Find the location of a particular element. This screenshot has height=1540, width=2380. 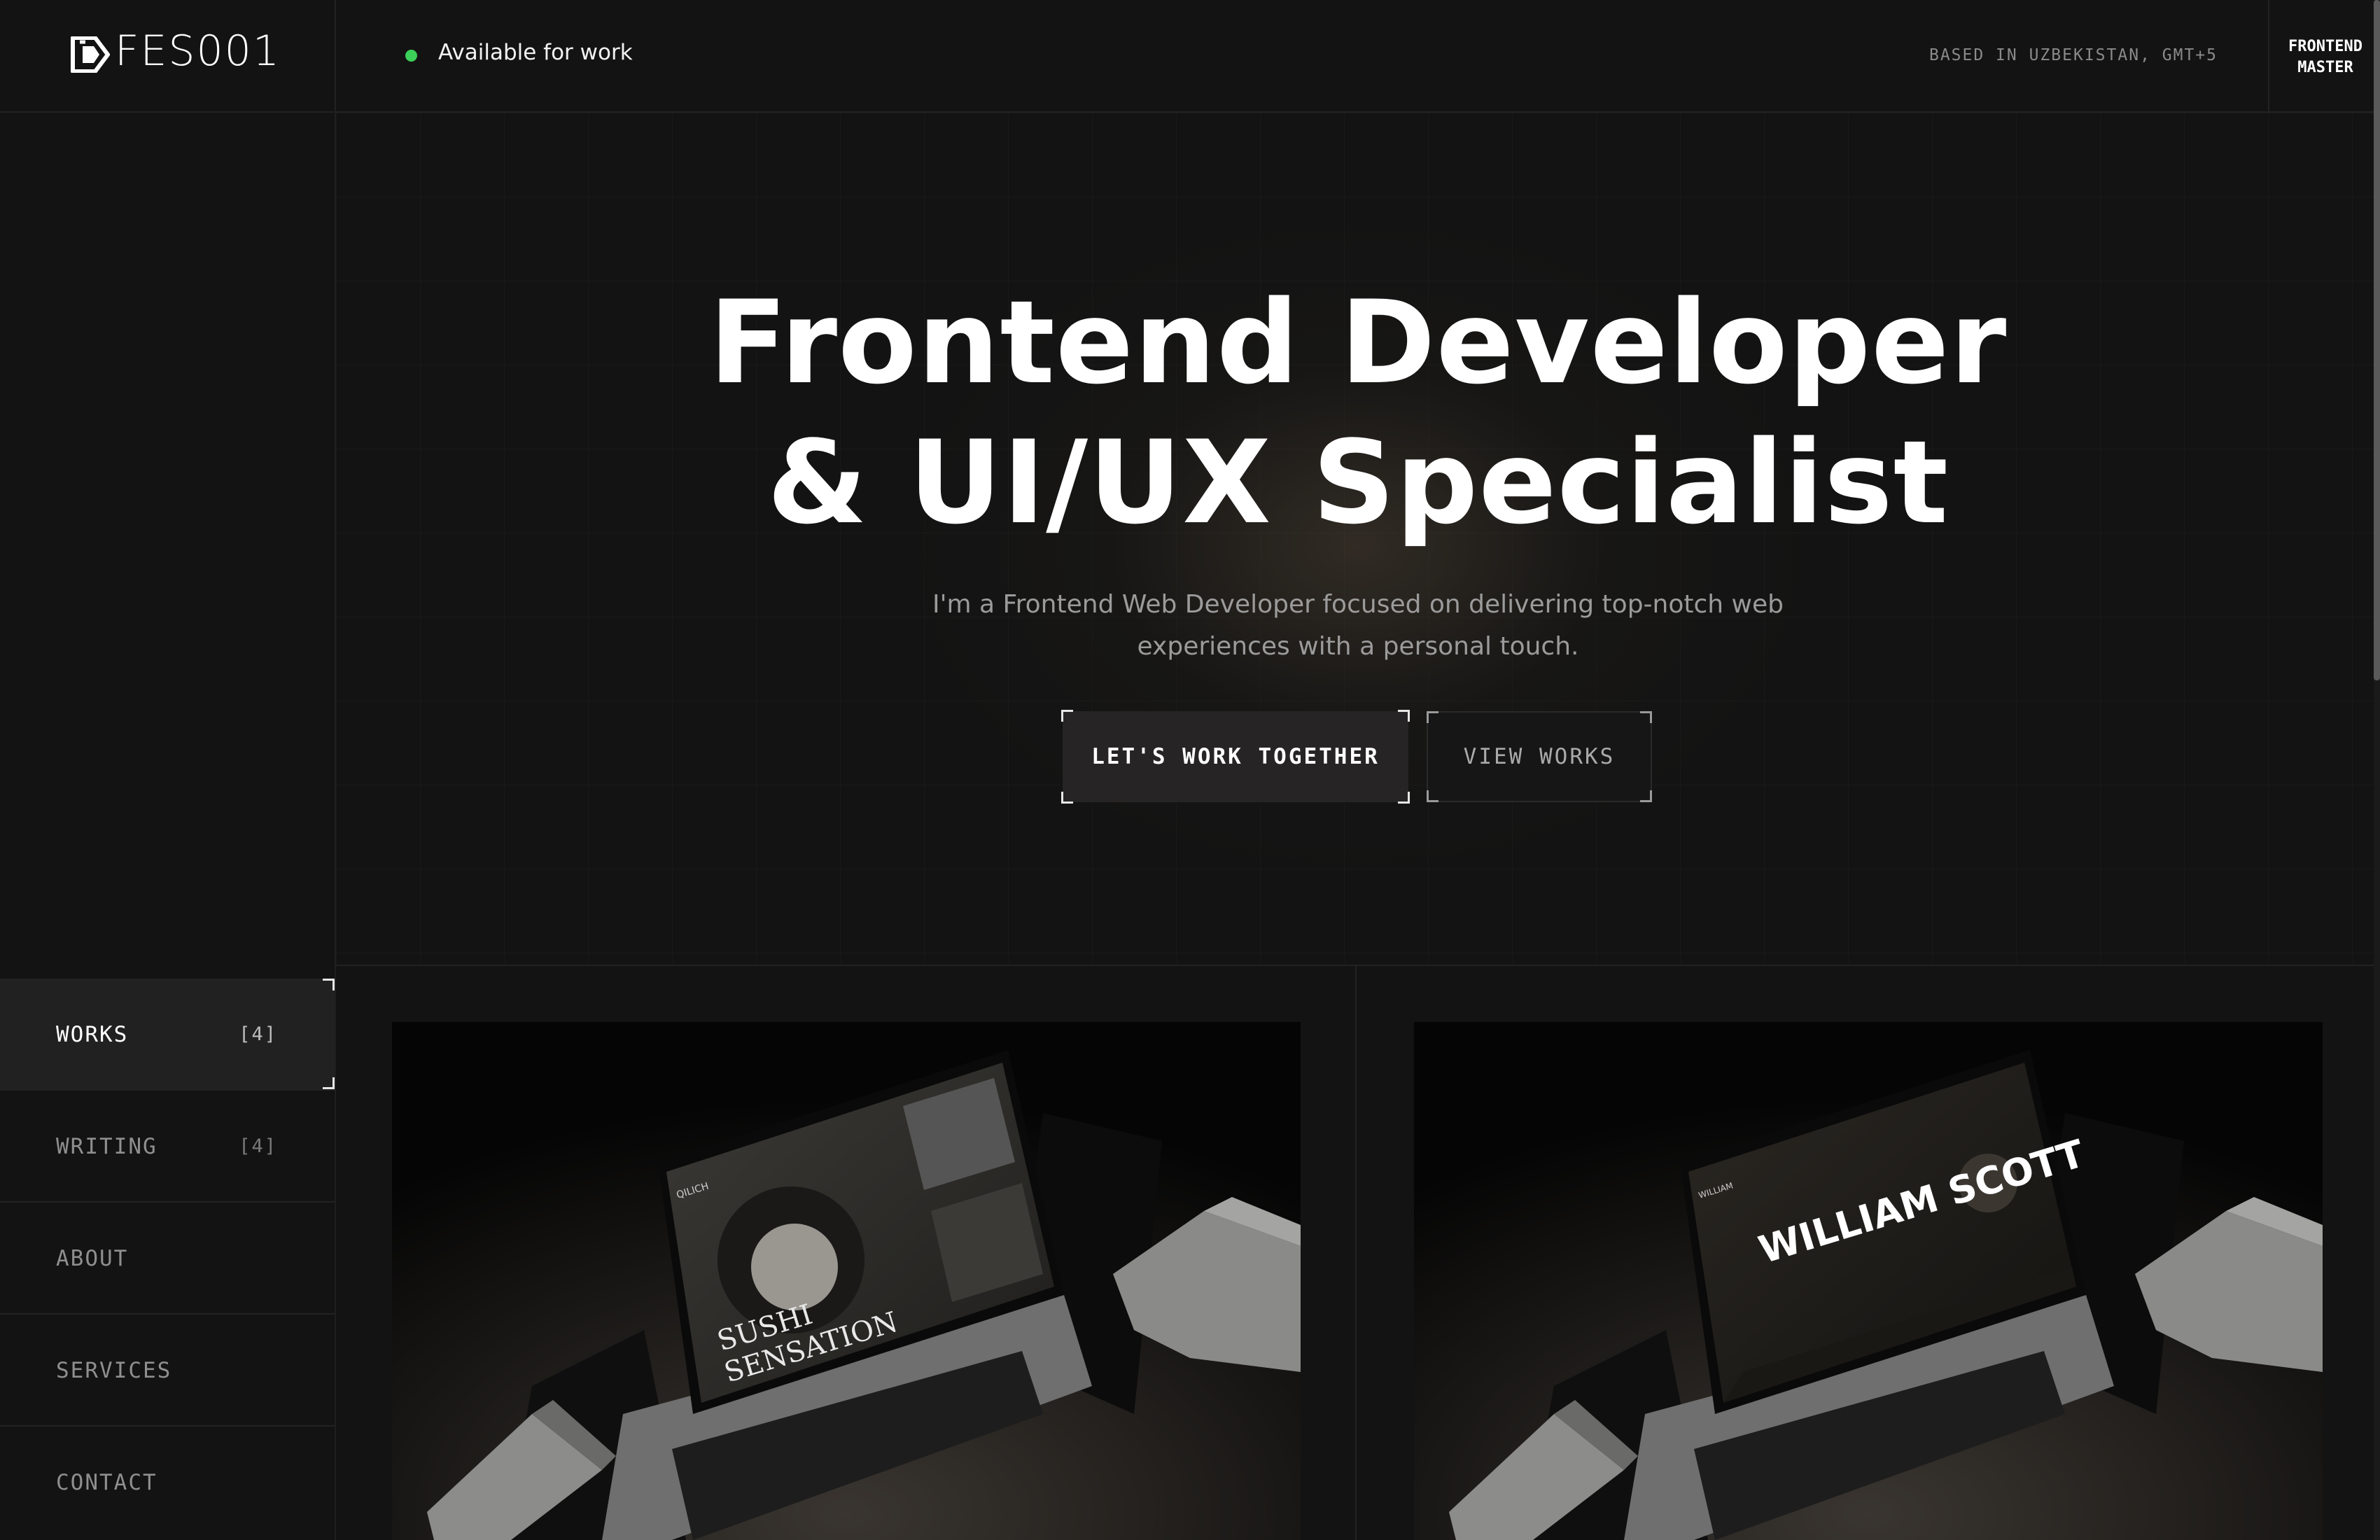

nav-label: WORKS is located at coordinates (92, 1034).